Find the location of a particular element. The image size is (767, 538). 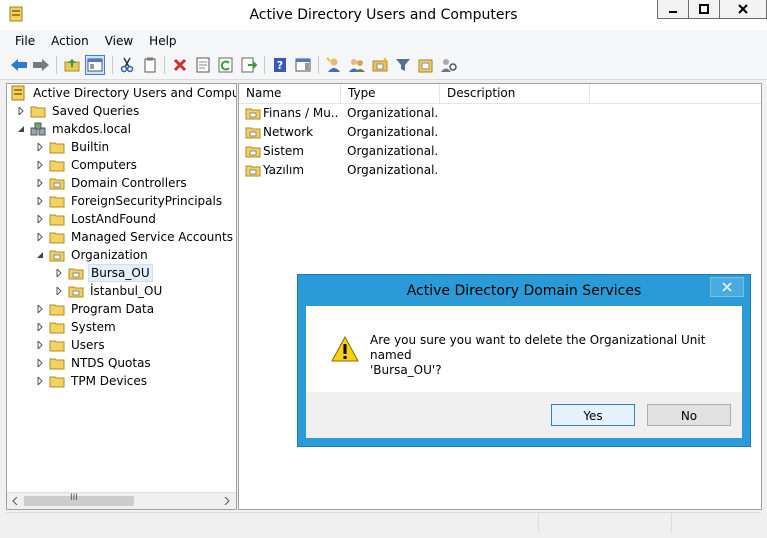

tree-item-bursa-ou: Bursa_OU is located at coordinates (103, 273).